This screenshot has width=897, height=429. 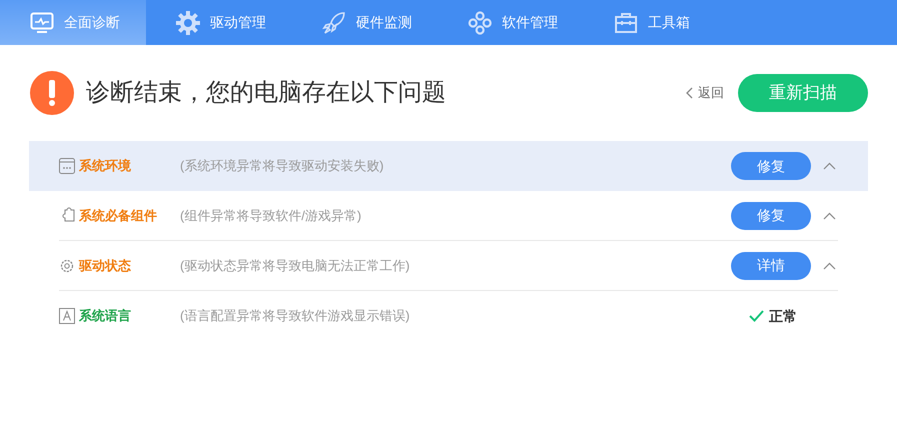 What do you see at coordinates (334, 22) in the screenshot?
I see `rocket-icon` at bounding box center [334, 22].